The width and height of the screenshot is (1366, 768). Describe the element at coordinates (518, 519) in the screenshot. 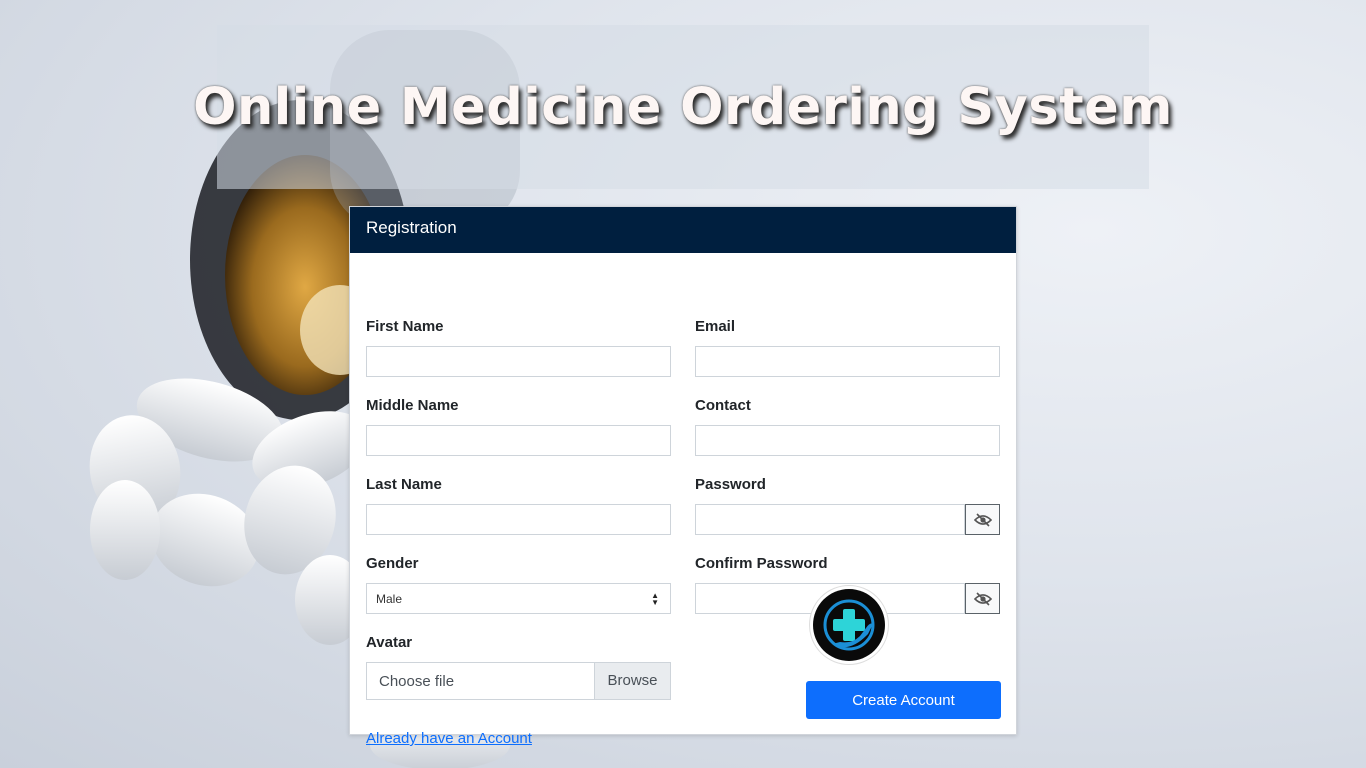

I see `last-name-input` at that location.